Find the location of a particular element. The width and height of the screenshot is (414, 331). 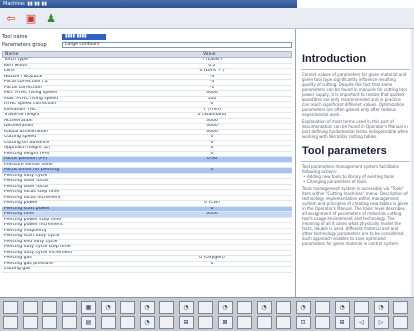

param-name: Focus position (FP) is located at coordinates (26, 159).